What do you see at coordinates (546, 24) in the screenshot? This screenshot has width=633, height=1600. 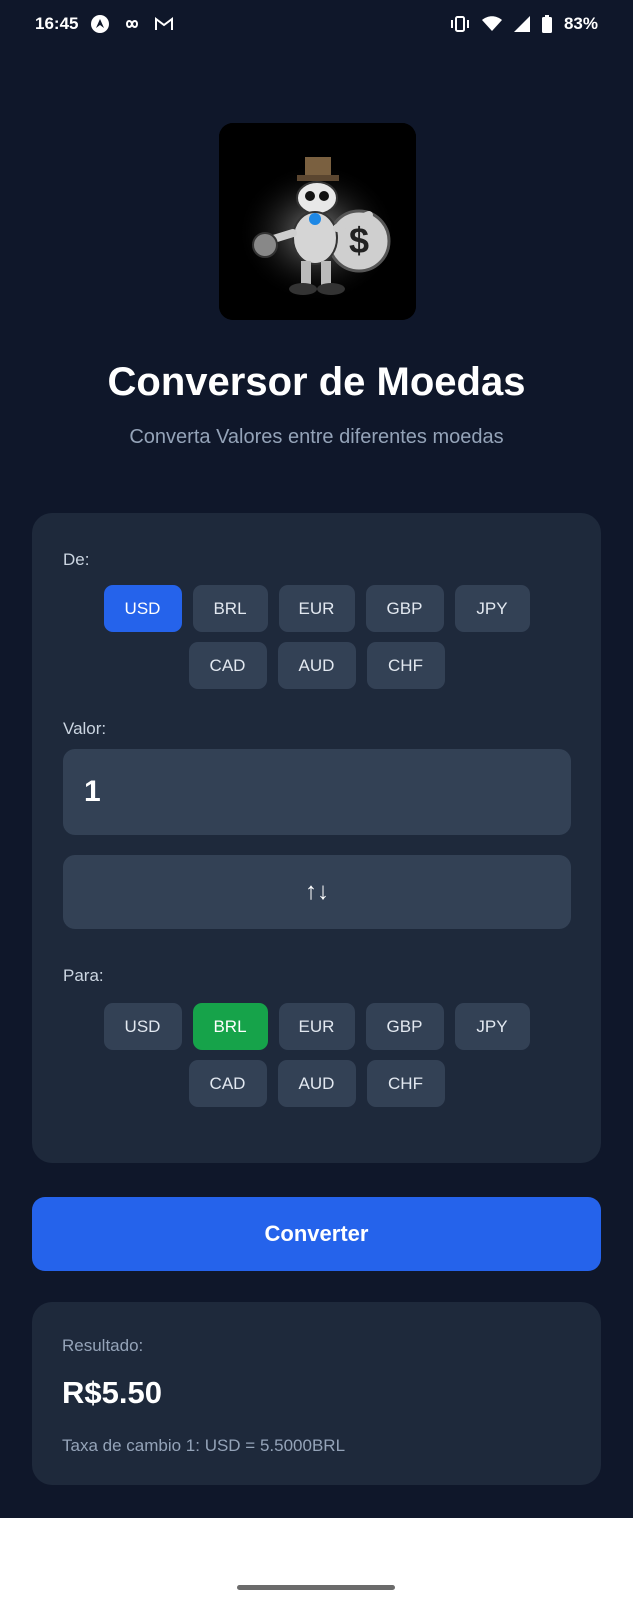 I see `battery-icon` at bounding box center [546, 24].